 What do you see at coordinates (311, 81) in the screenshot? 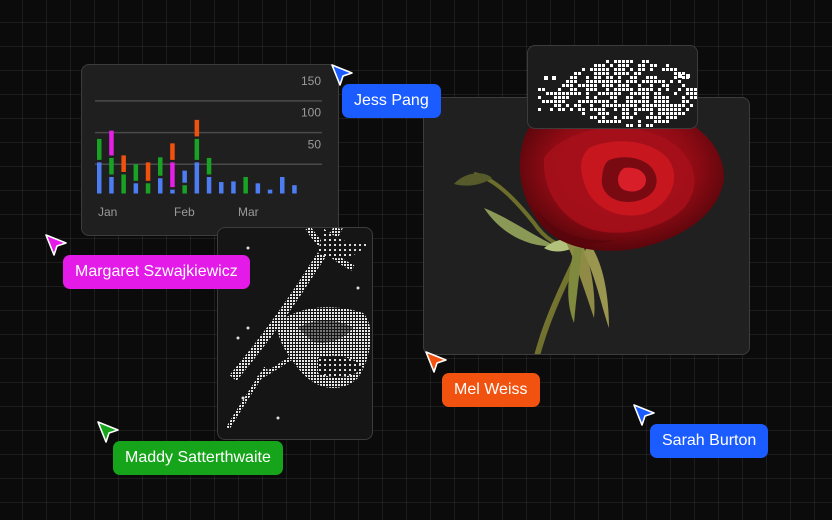
I see `y-tick-label: 150` at bounding box center [311, 81].